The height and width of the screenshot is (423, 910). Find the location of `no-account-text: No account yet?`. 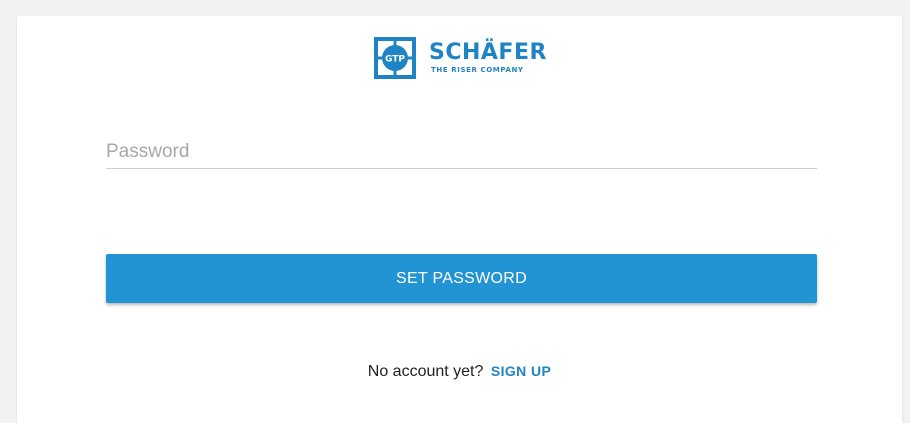

no-account-text: No account yet? is located at coordinates (425, 371).